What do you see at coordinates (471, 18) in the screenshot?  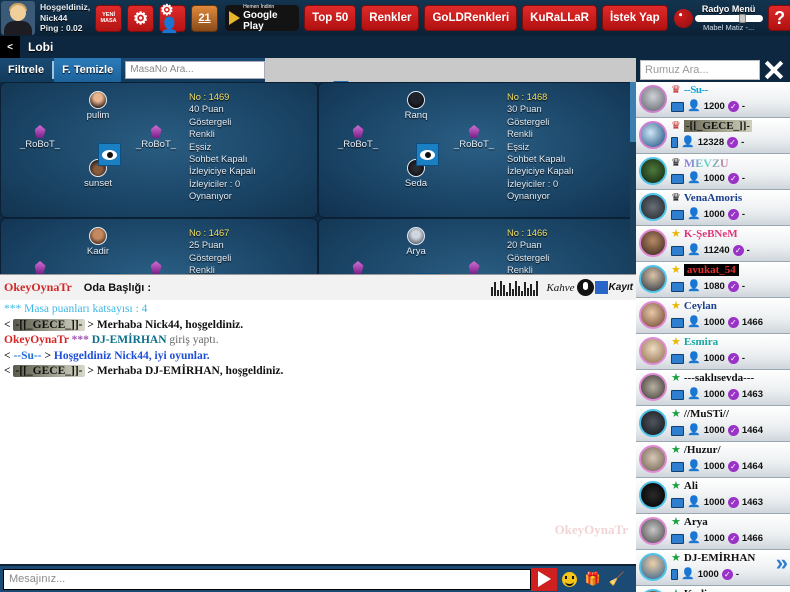 I see `gold-colors-button: GoLDRenkleri` at bounding box center [471, 18].